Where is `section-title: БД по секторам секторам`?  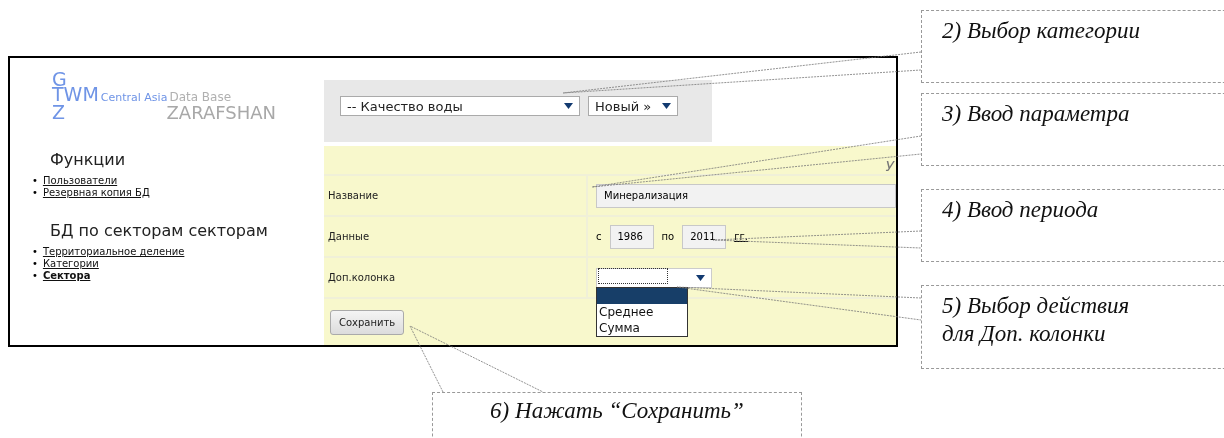 section-title: БД по секторам секторам is located at coordinates (159, 230).